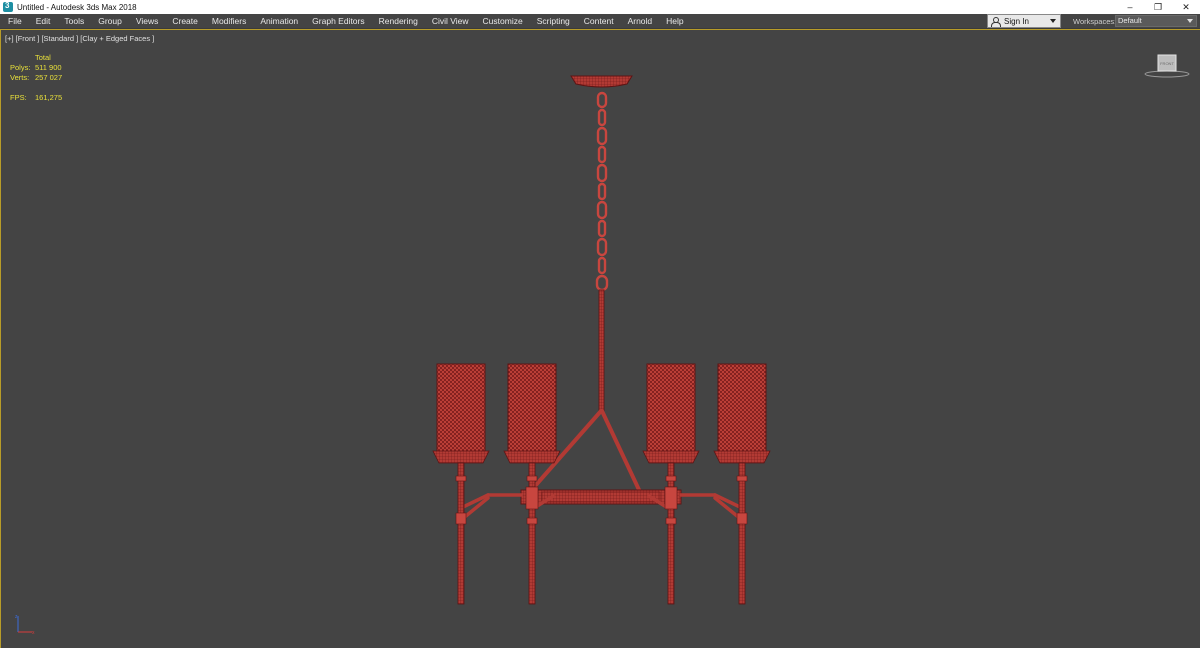  I want to click on 3dsmax-app-icon, so click(8, 6).